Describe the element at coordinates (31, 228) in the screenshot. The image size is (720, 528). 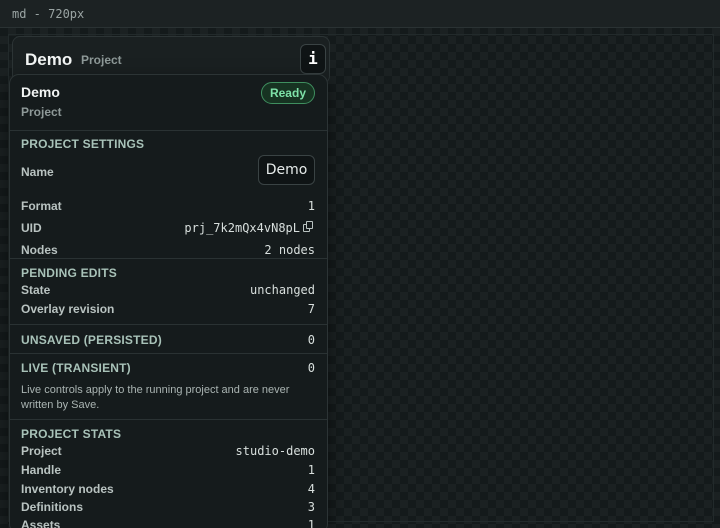
I see `uid-label: UID` at that location.